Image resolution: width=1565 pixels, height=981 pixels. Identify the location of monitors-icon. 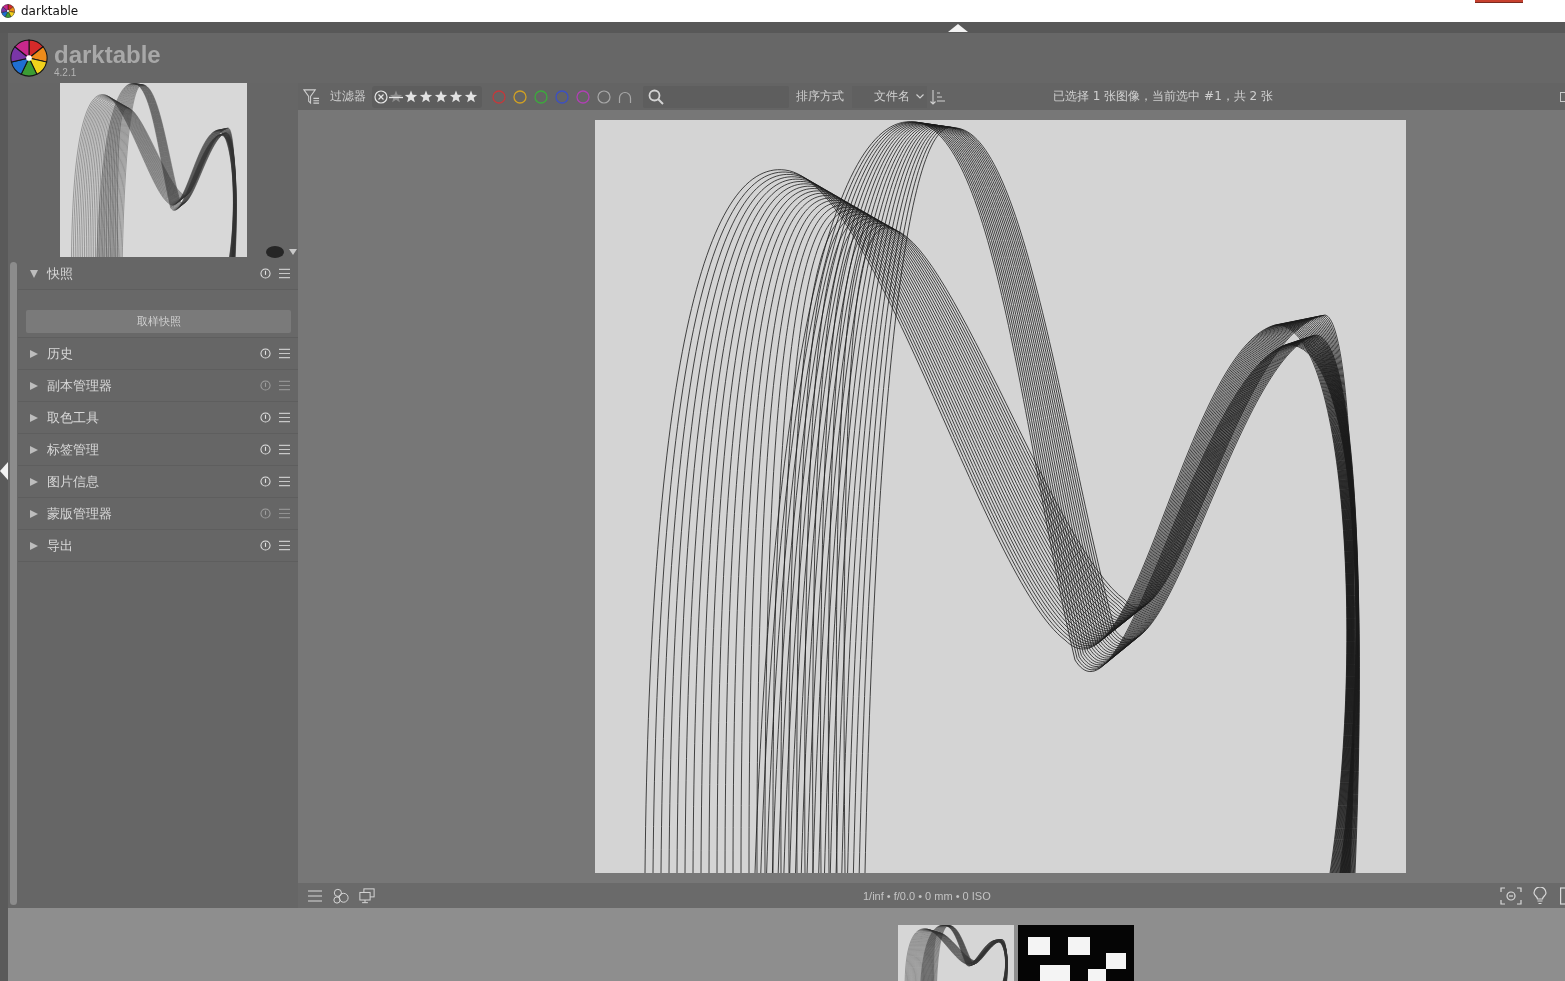
(367, 895).